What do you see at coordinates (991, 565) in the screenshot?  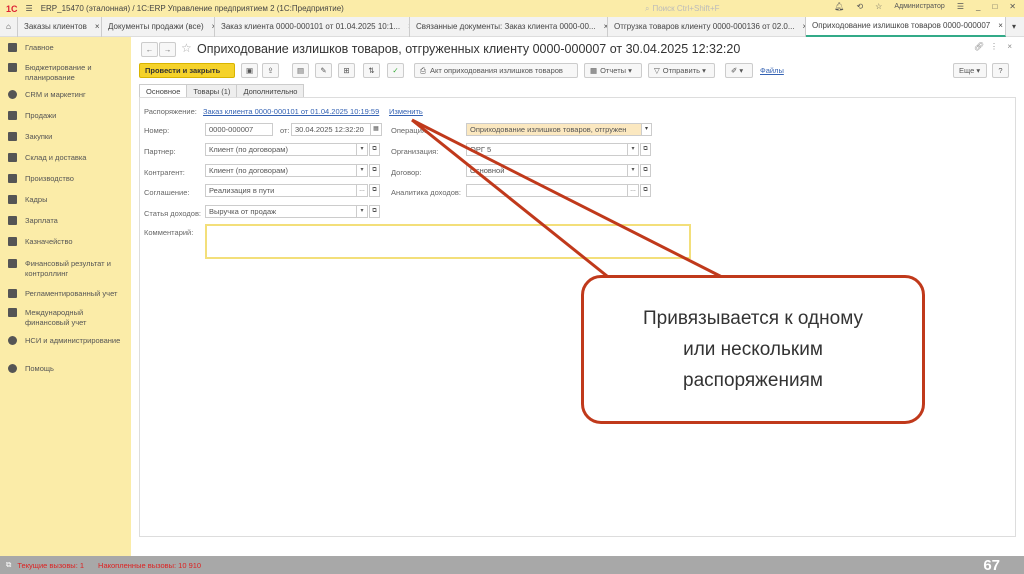 I see `slide-number: 67` at bounding box center [991, 565].